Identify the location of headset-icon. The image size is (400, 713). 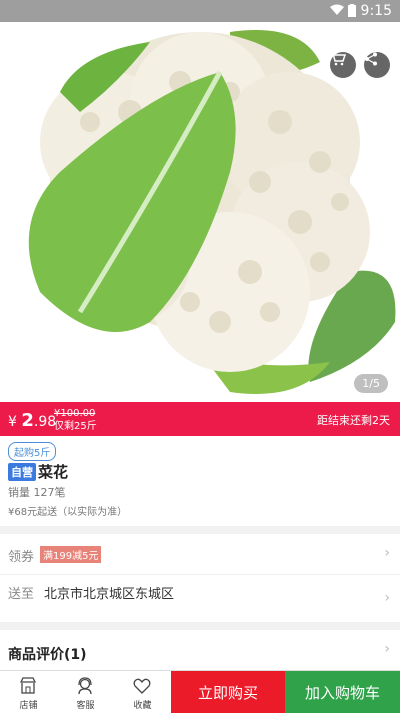
(85, 686).